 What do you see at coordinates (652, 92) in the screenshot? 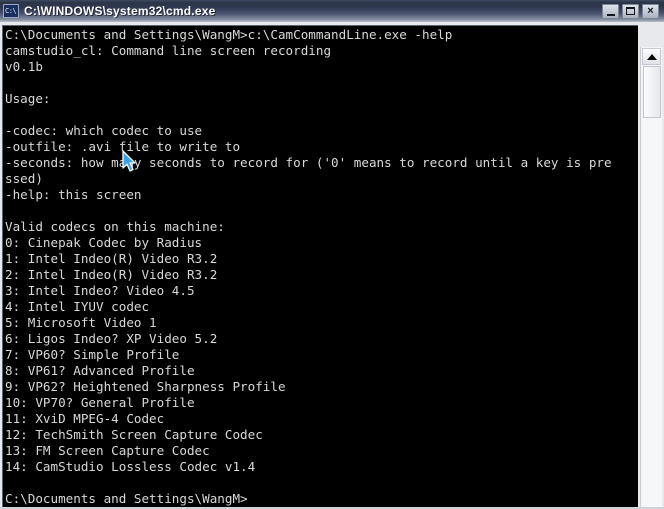
I see `scrollbar-thumb` at bounding box center [652, 92].